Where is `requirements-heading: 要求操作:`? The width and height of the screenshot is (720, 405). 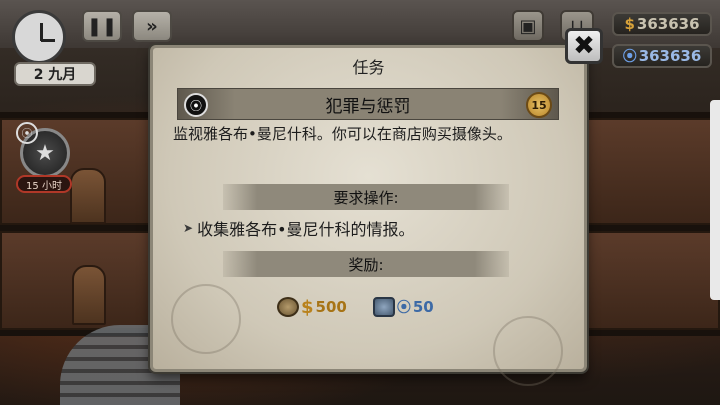
requirements-heading: 要求操作: is located at coordinates (366, 197).